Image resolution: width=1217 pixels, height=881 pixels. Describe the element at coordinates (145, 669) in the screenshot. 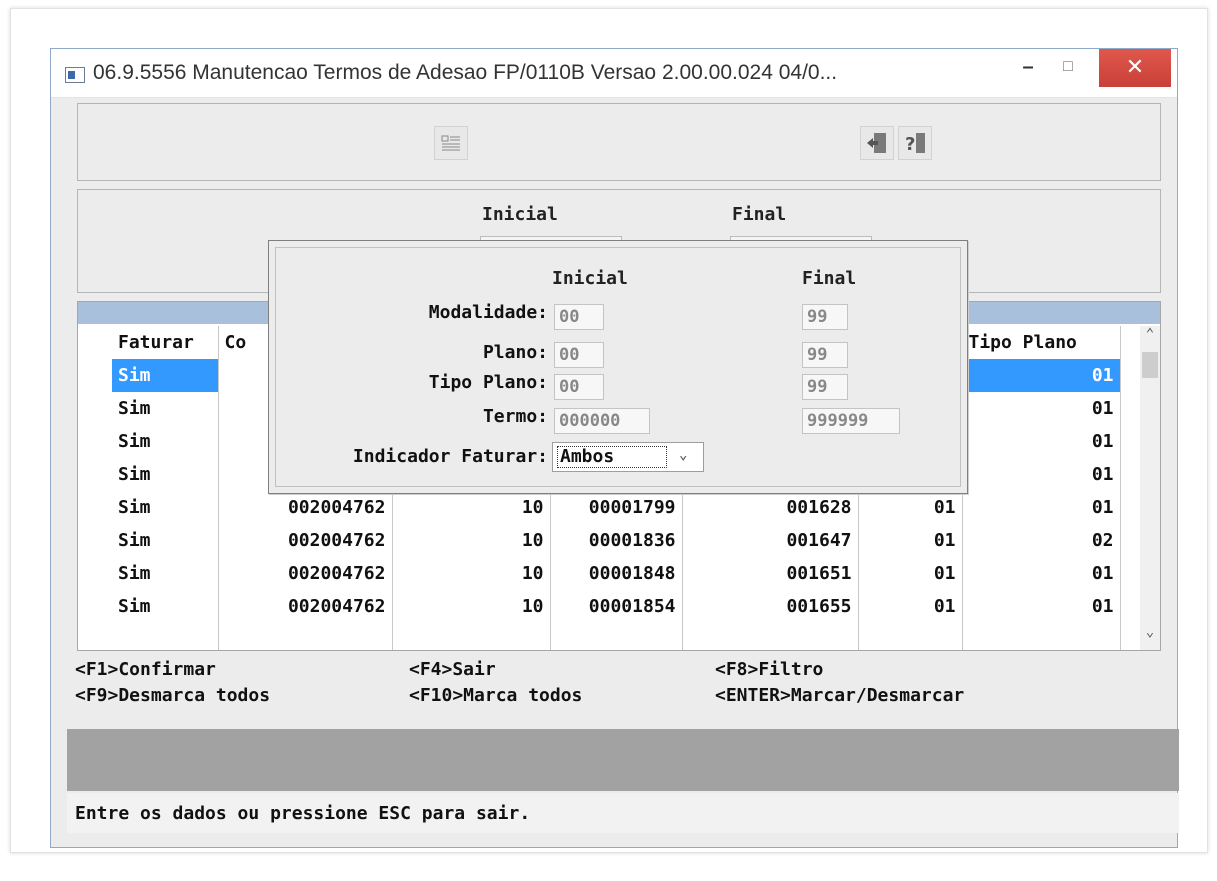

I see `hotkey-confirm: <F1>Confirmar` at that location.